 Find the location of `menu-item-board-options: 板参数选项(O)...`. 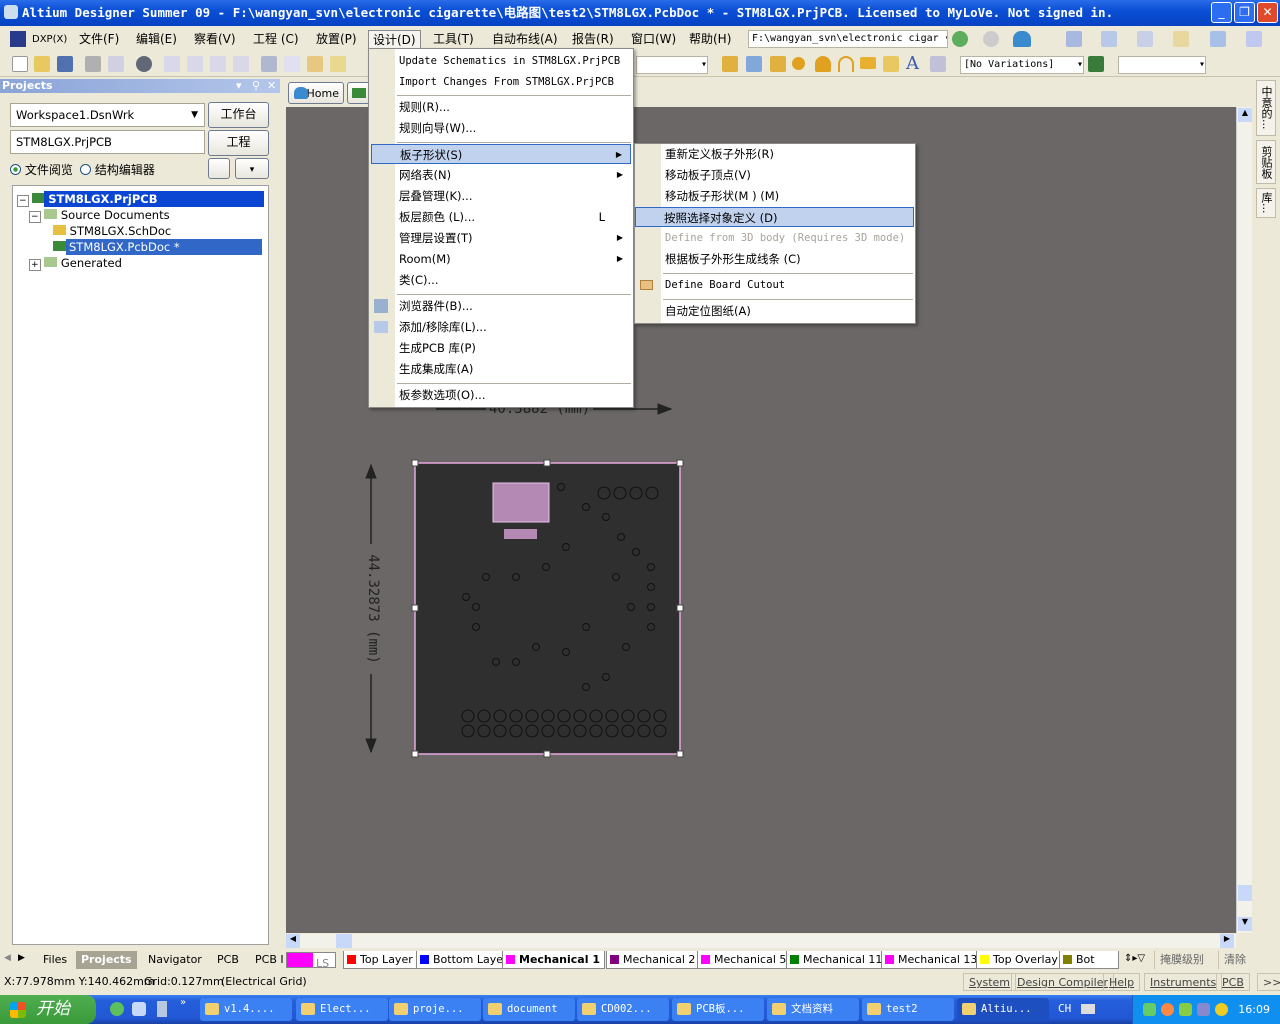

menu-item-board-options: 板参数选项(O)... is located at coordinates (501, 395).